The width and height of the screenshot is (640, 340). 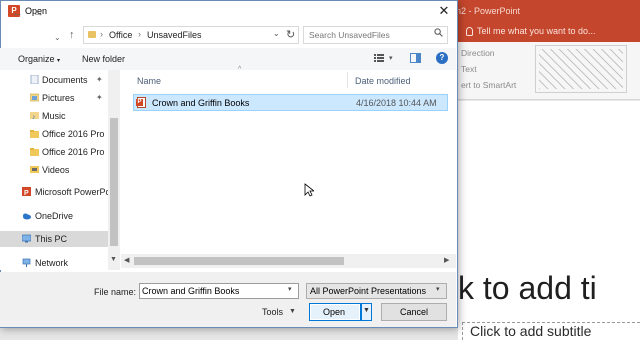 I want to click on nav-item-this-pc: This PC, so click(x=54, y=239).